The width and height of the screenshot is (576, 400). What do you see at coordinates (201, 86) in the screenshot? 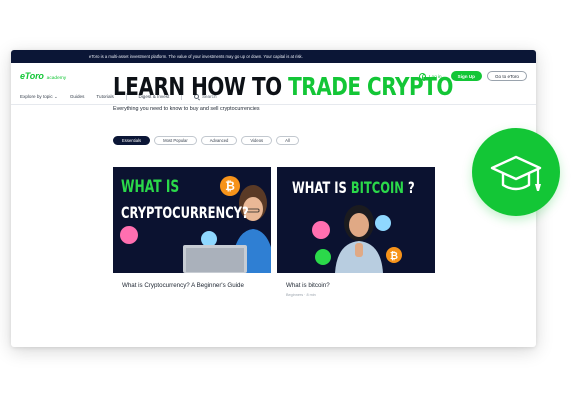
I see `title-part: LEARN HOW TO` at bounding box center [201, 86].